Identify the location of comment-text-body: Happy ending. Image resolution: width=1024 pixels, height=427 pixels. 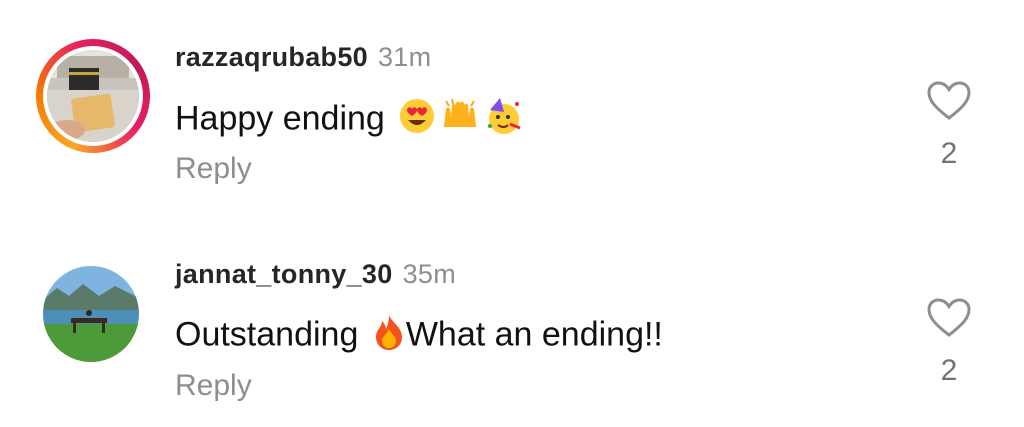
(280, 118).